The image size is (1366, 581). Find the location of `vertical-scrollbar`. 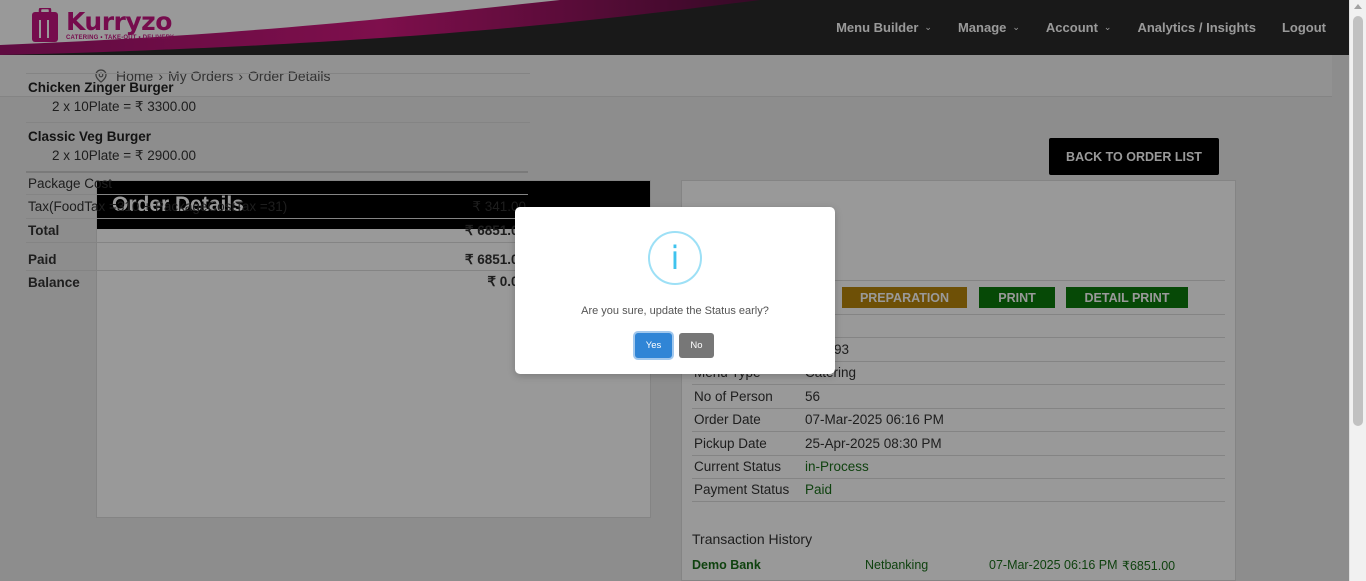

vertical-scrollbar is located at coordinates (1357, 290).